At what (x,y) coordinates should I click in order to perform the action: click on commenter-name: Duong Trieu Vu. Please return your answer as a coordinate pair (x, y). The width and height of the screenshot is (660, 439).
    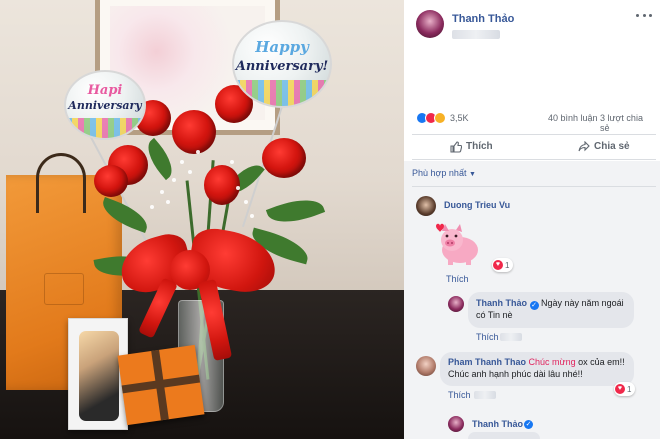
    Looking at the image, I should click on (477, 205).